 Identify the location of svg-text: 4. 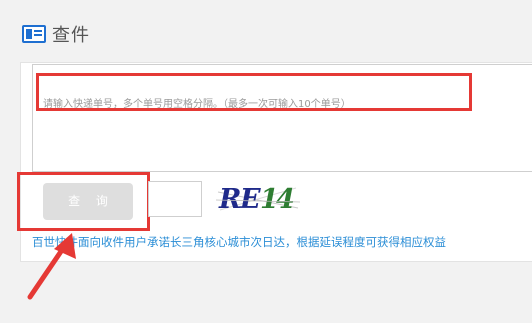
(285, 199).